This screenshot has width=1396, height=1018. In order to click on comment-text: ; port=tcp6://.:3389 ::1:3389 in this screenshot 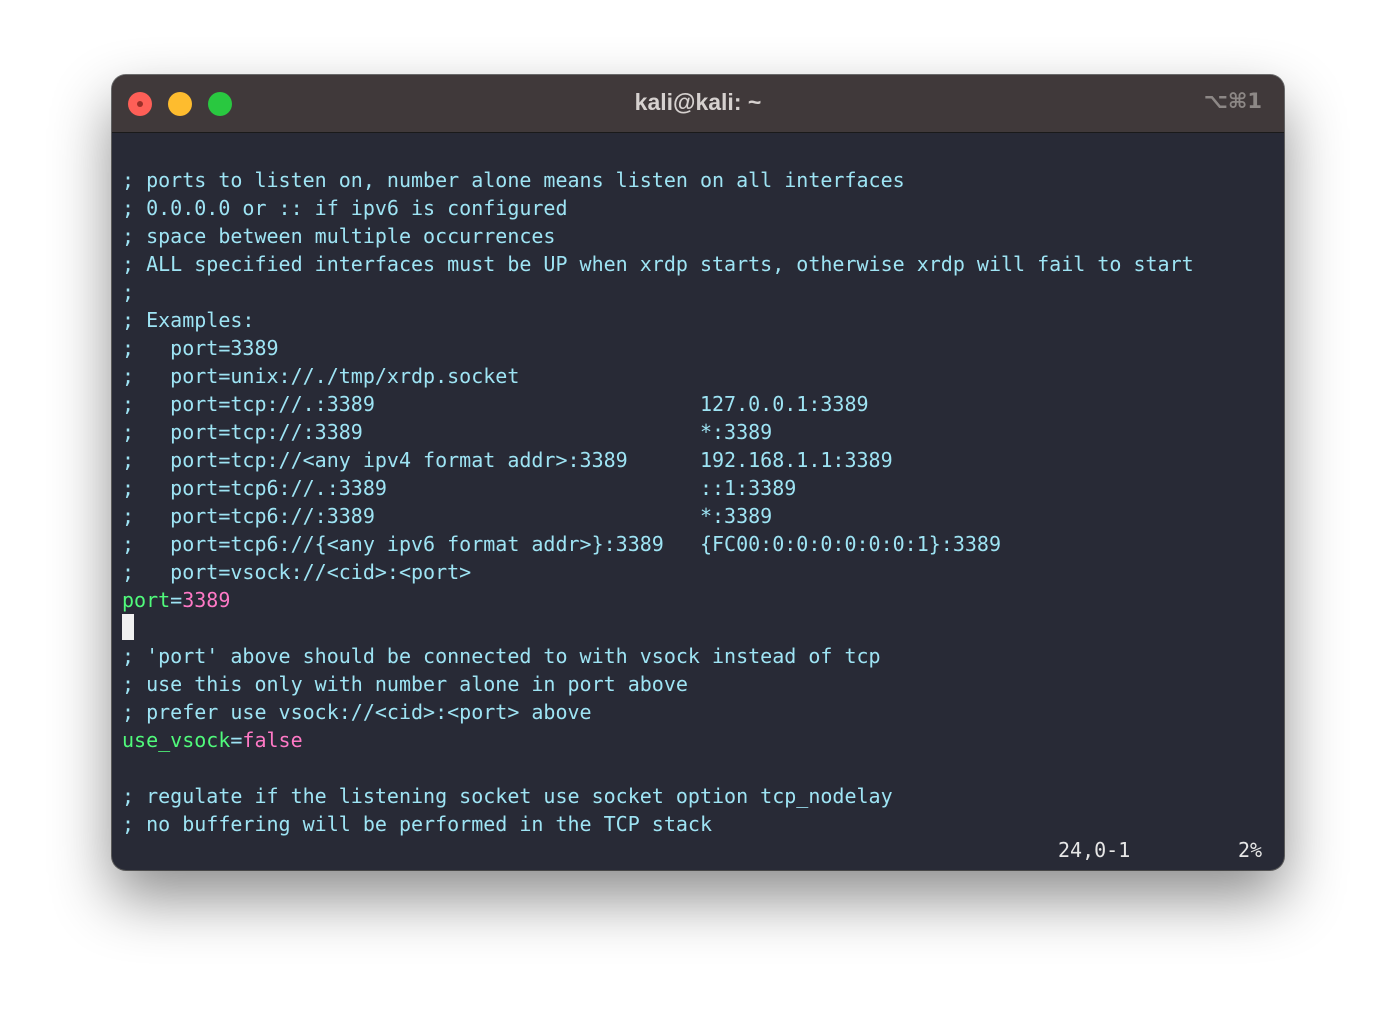, I will do `click(459, 488)`.